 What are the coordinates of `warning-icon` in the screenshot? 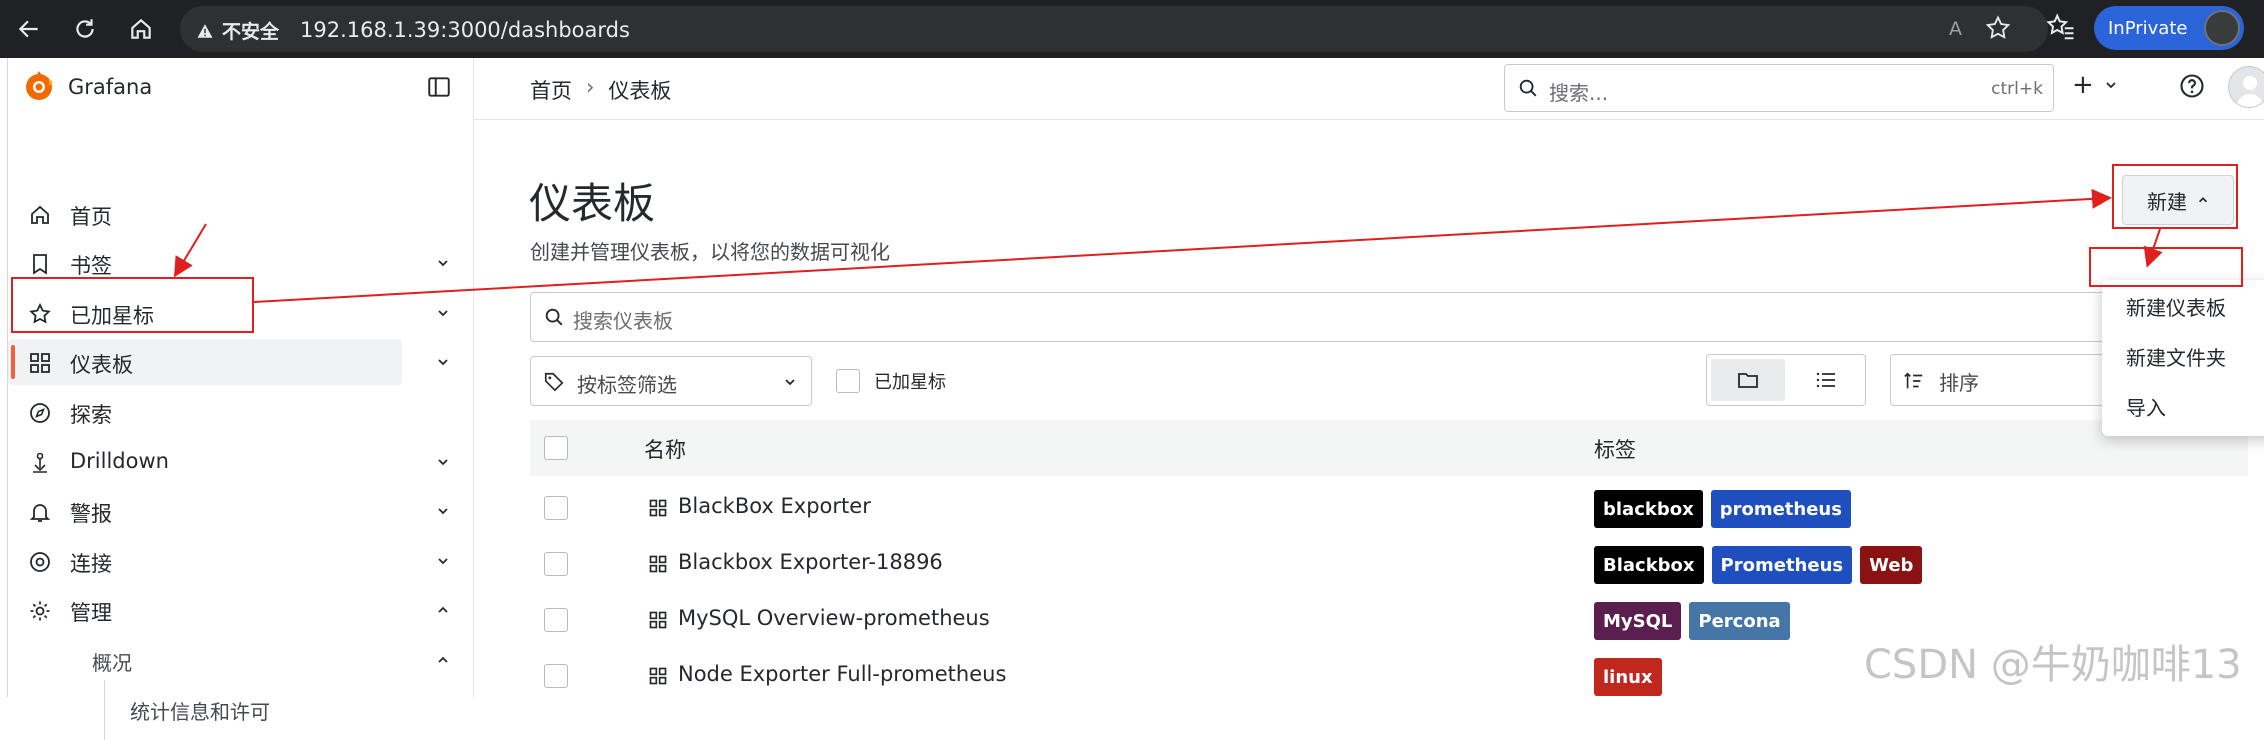 It's located at (205, 30).